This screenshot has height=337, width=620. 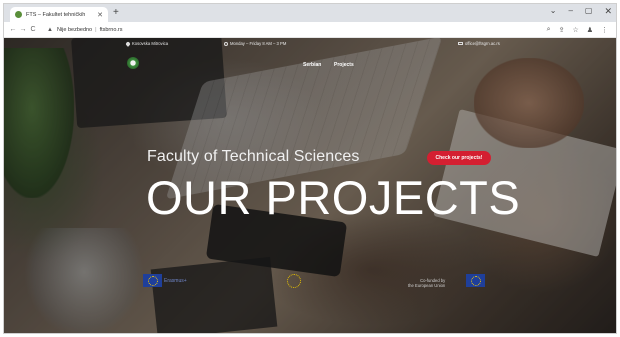 I want to click on hours-text: Monday – Friday 8 AM – 3 PM, so click(x=258, y=43).